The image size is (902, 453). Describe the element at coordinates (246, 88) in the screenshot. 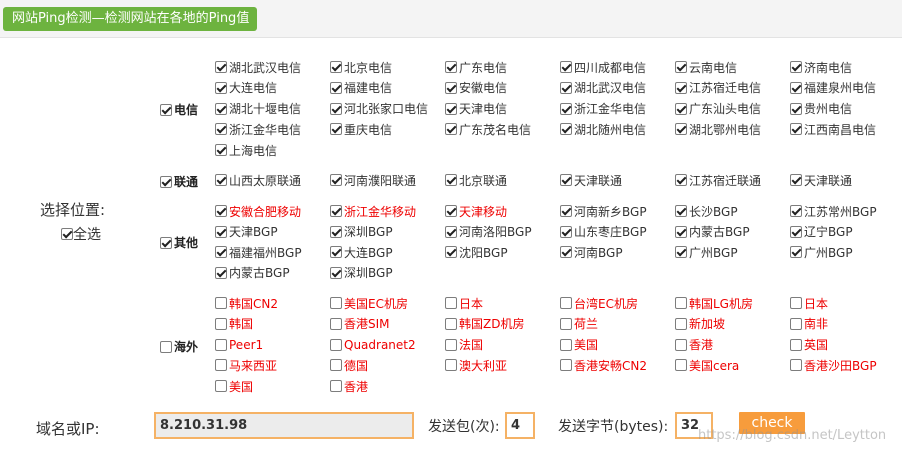

I see `location-option: 大连电信` at that location.